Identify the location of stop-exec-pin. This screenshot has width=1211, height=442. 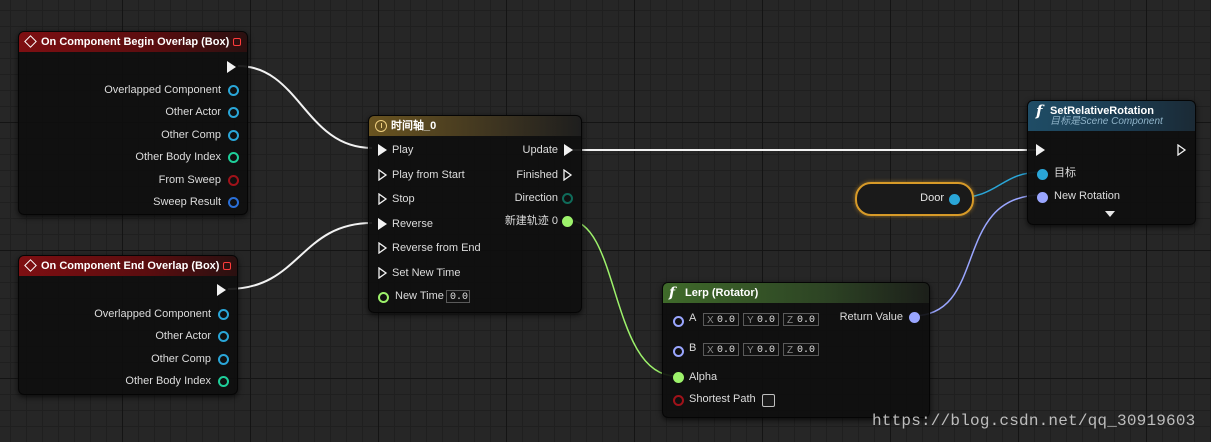
(383, 199).